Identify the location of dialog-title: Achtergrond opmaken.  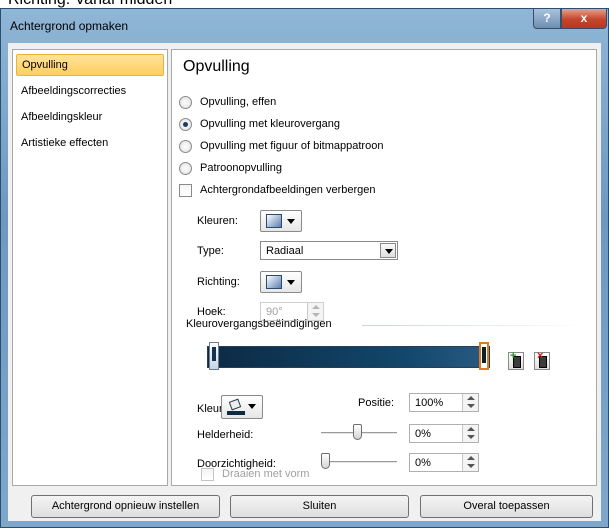
(69, 26).